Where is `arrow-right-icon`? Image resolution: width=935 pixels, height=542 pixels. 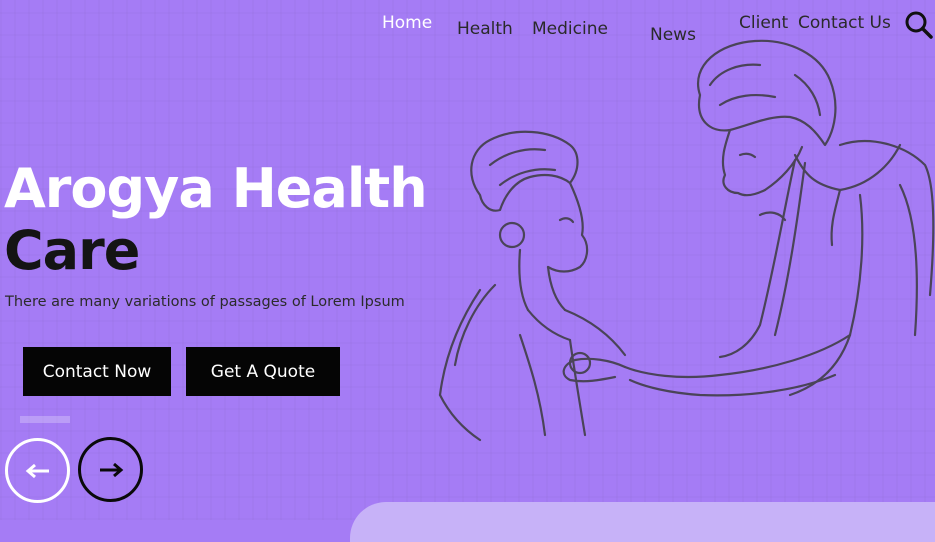
arrow-right-icon is located at coordinates (111, 469).